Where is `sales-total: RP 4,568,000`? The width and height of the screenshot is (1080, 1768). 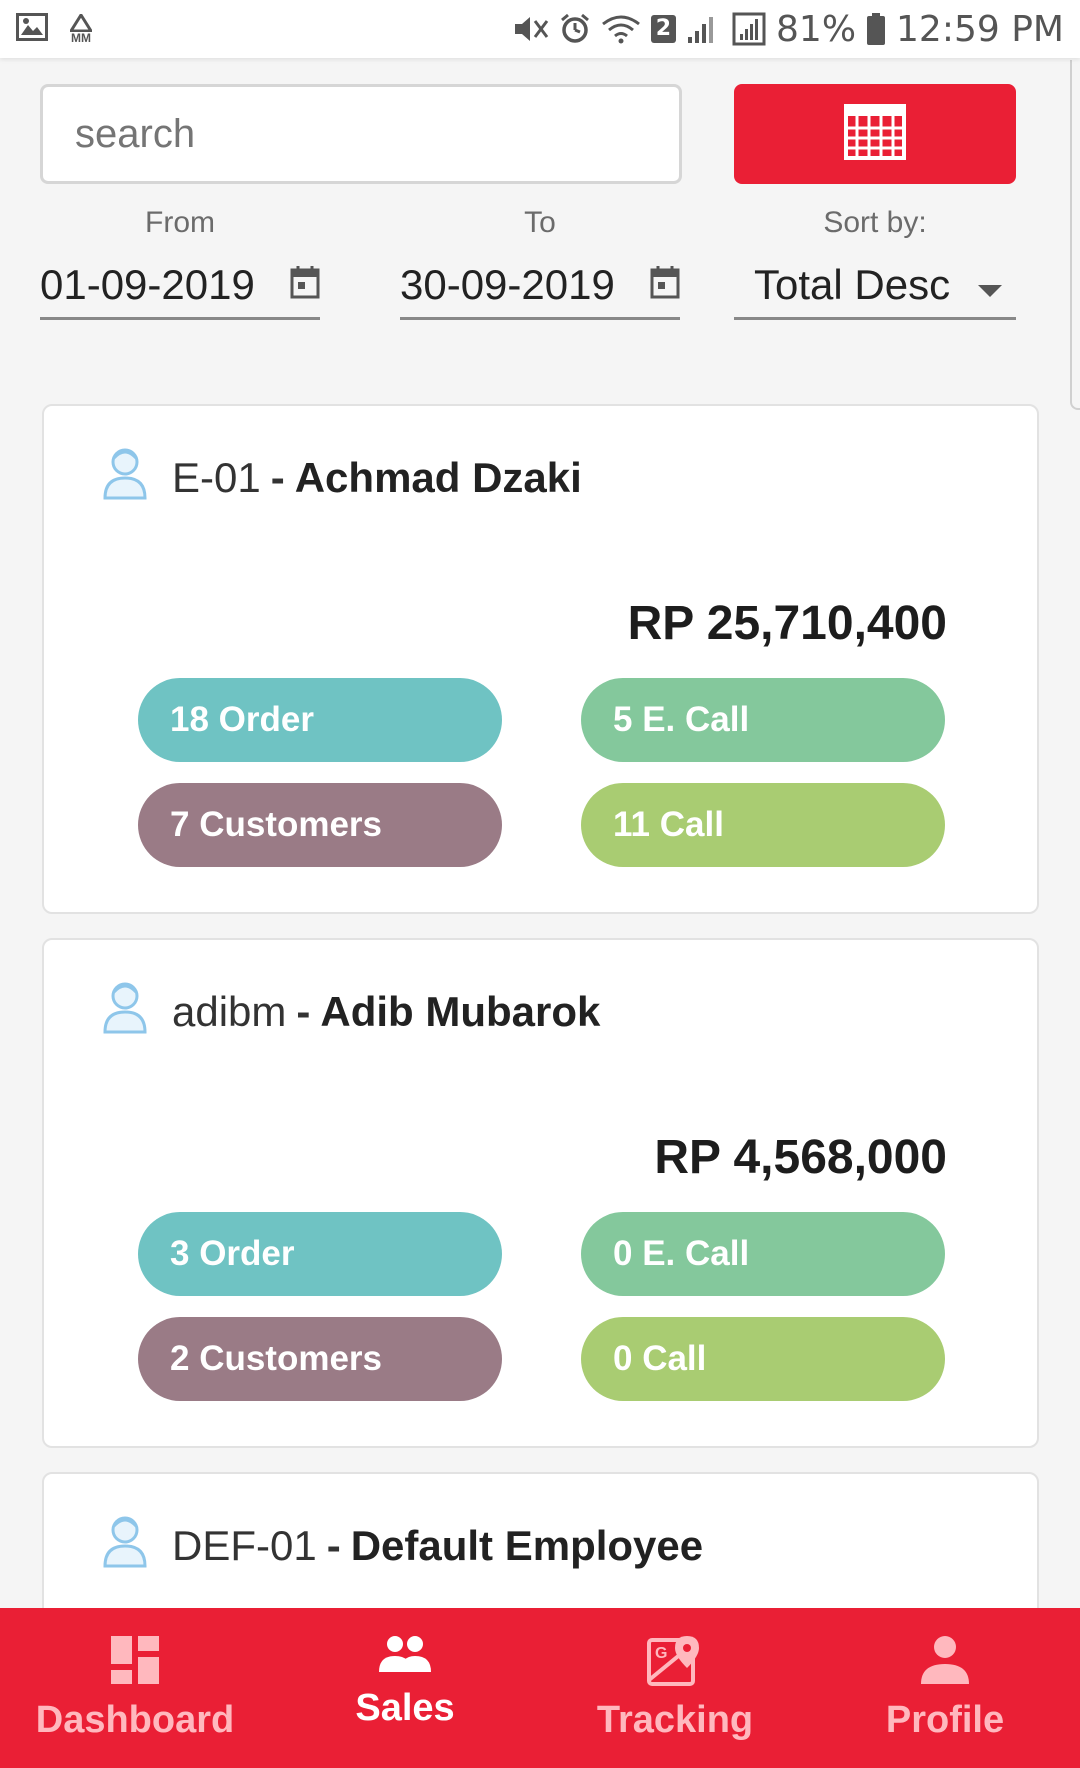
sales-total: RP 4,568,000 is located at coordinates (800, 1157).